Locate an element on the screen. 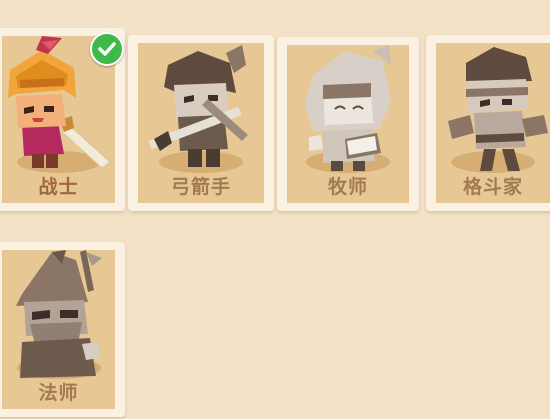 Image resolution: width=550 pixels, height=419 pixels. hero-name-archer: 弓箭手 is located at coordinates (200, 187).